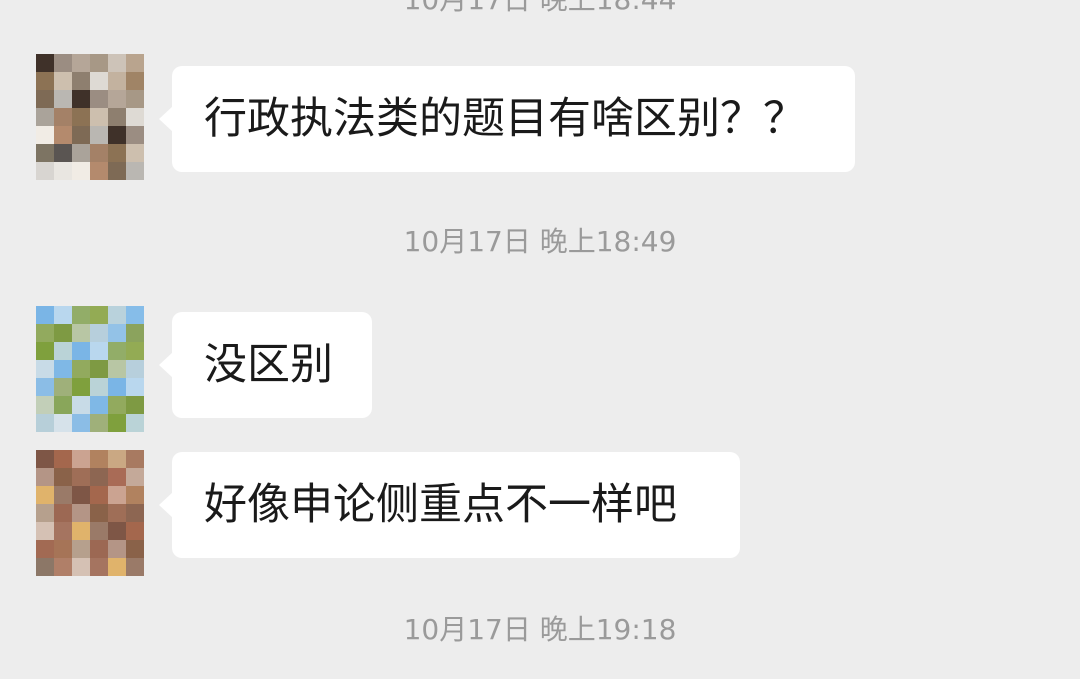 The image size is (1080, 679). I want to click on message-bubble: 好像申论侧重点不一样吧, so click(449, 505).